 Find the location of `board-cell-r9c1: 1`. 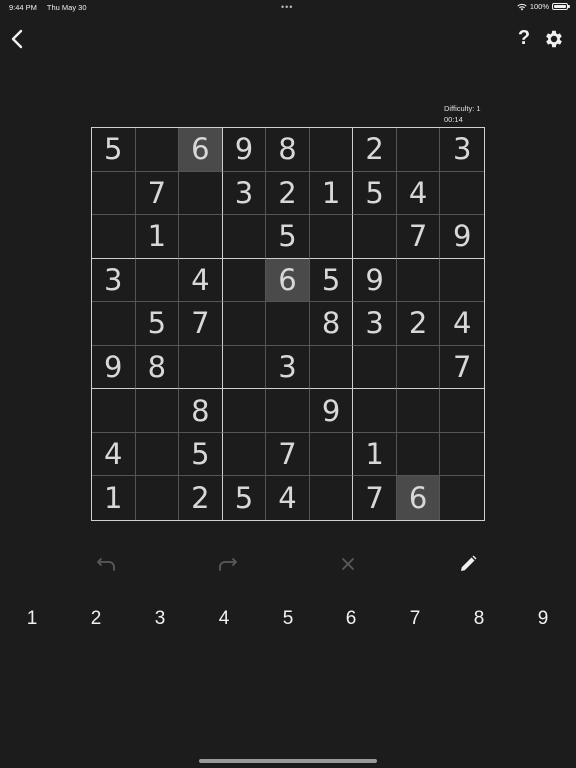

board-cell-r9c1: 1 is located at coordinates (114, 498).